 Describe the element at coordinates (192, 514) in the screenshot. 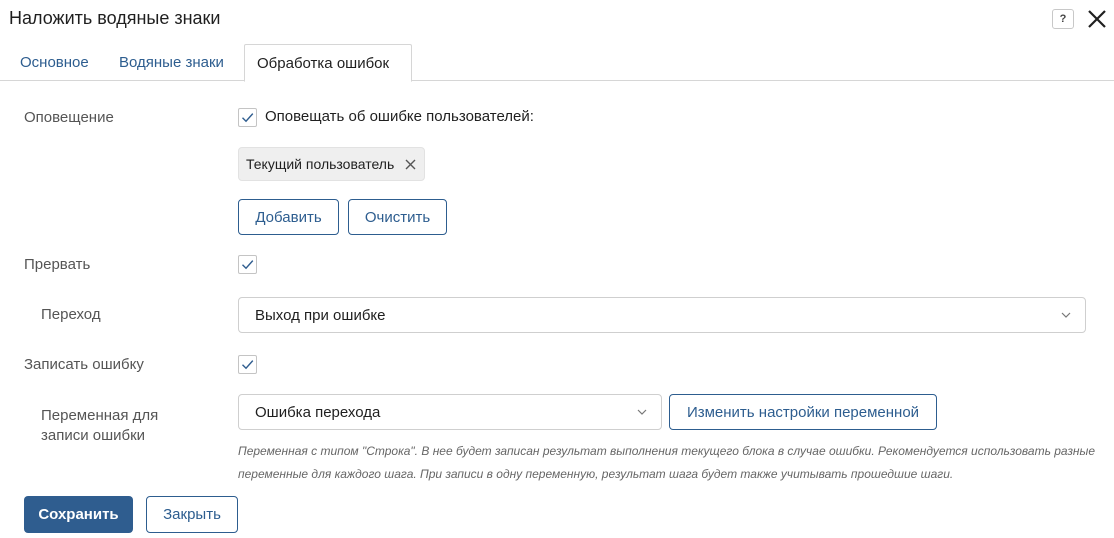

I see `close-button: Закрыть` at that location.